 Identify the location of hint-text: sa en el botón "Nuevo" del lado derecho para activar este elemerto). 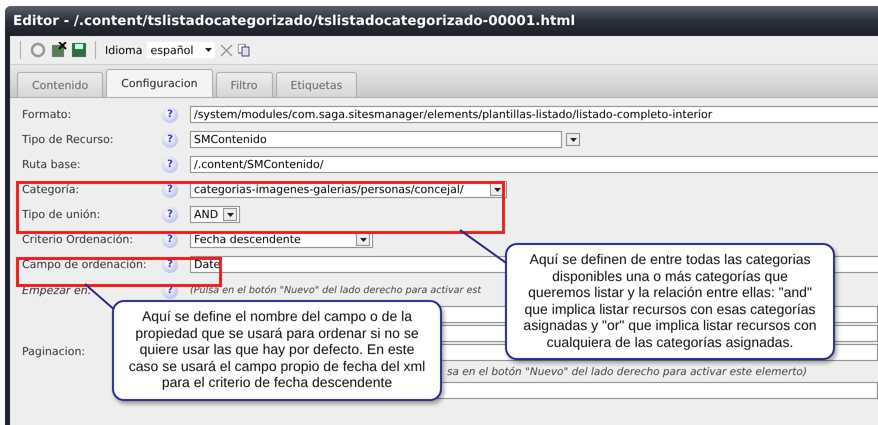
(627, 372).